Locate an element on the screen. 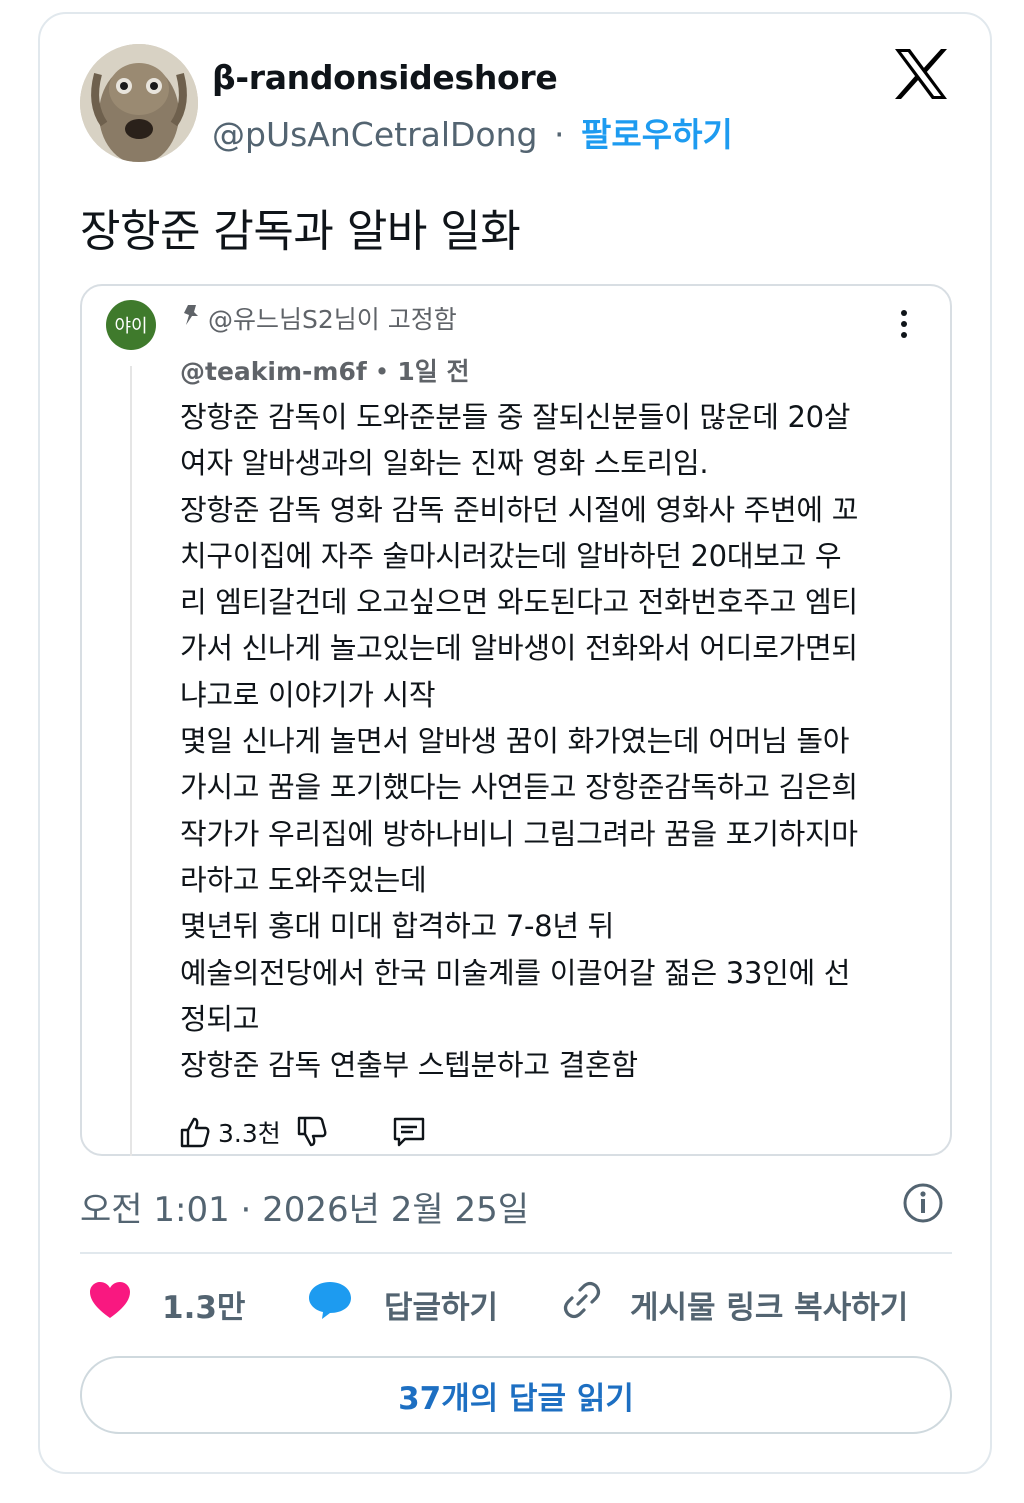 The image size is (1024, 1503). reply-bubble-icon is located at coordinates (330, 1304).